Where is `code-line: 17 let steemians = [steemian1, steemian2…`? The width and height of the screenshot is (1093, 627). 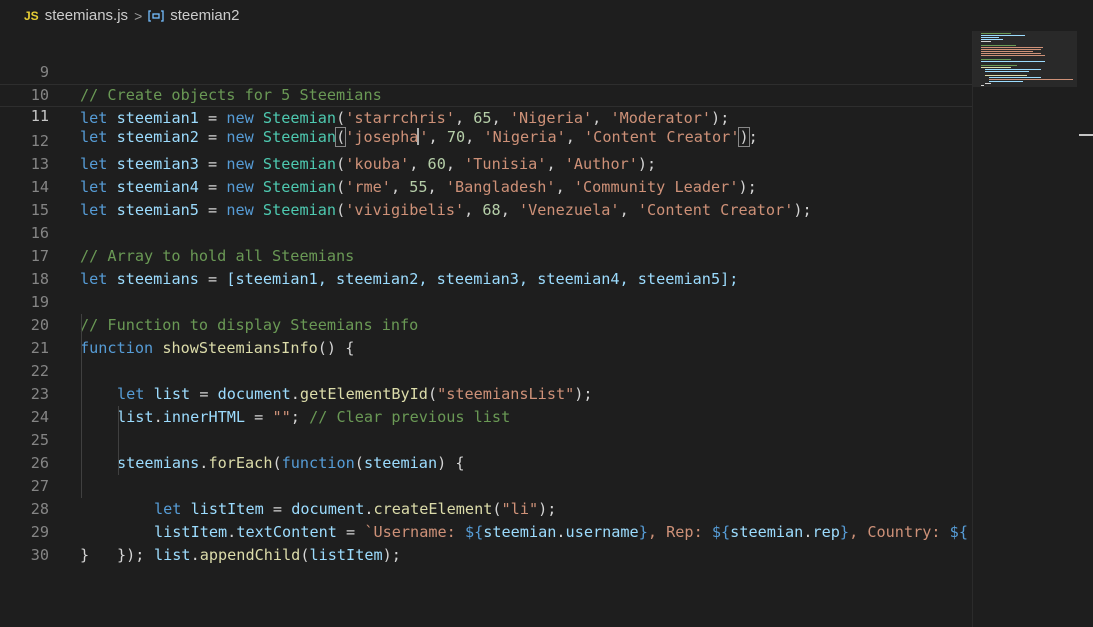
code-line: 17 let steemians = [steemian1, steemian2… is located at coordinates (486, 255).